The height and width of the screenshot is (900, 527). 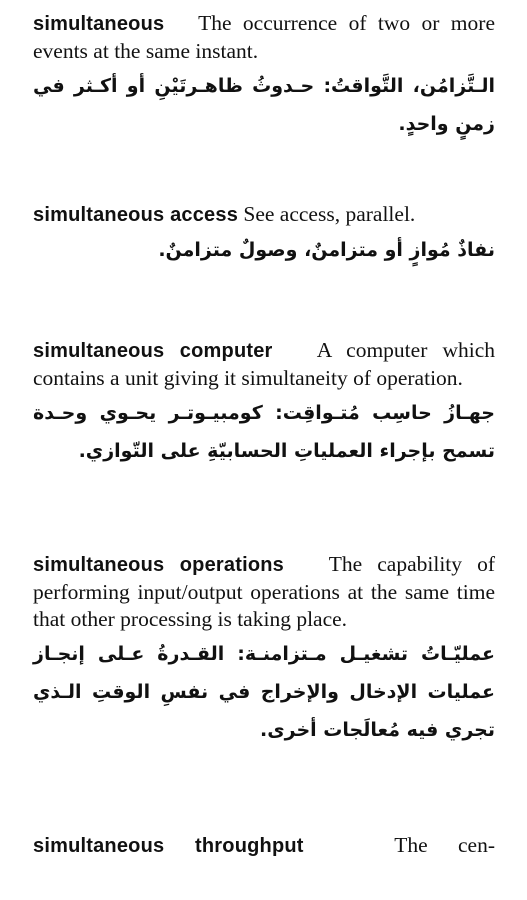 I want to click on entry-term: simultaneous operations, so click(x=158, y=565).